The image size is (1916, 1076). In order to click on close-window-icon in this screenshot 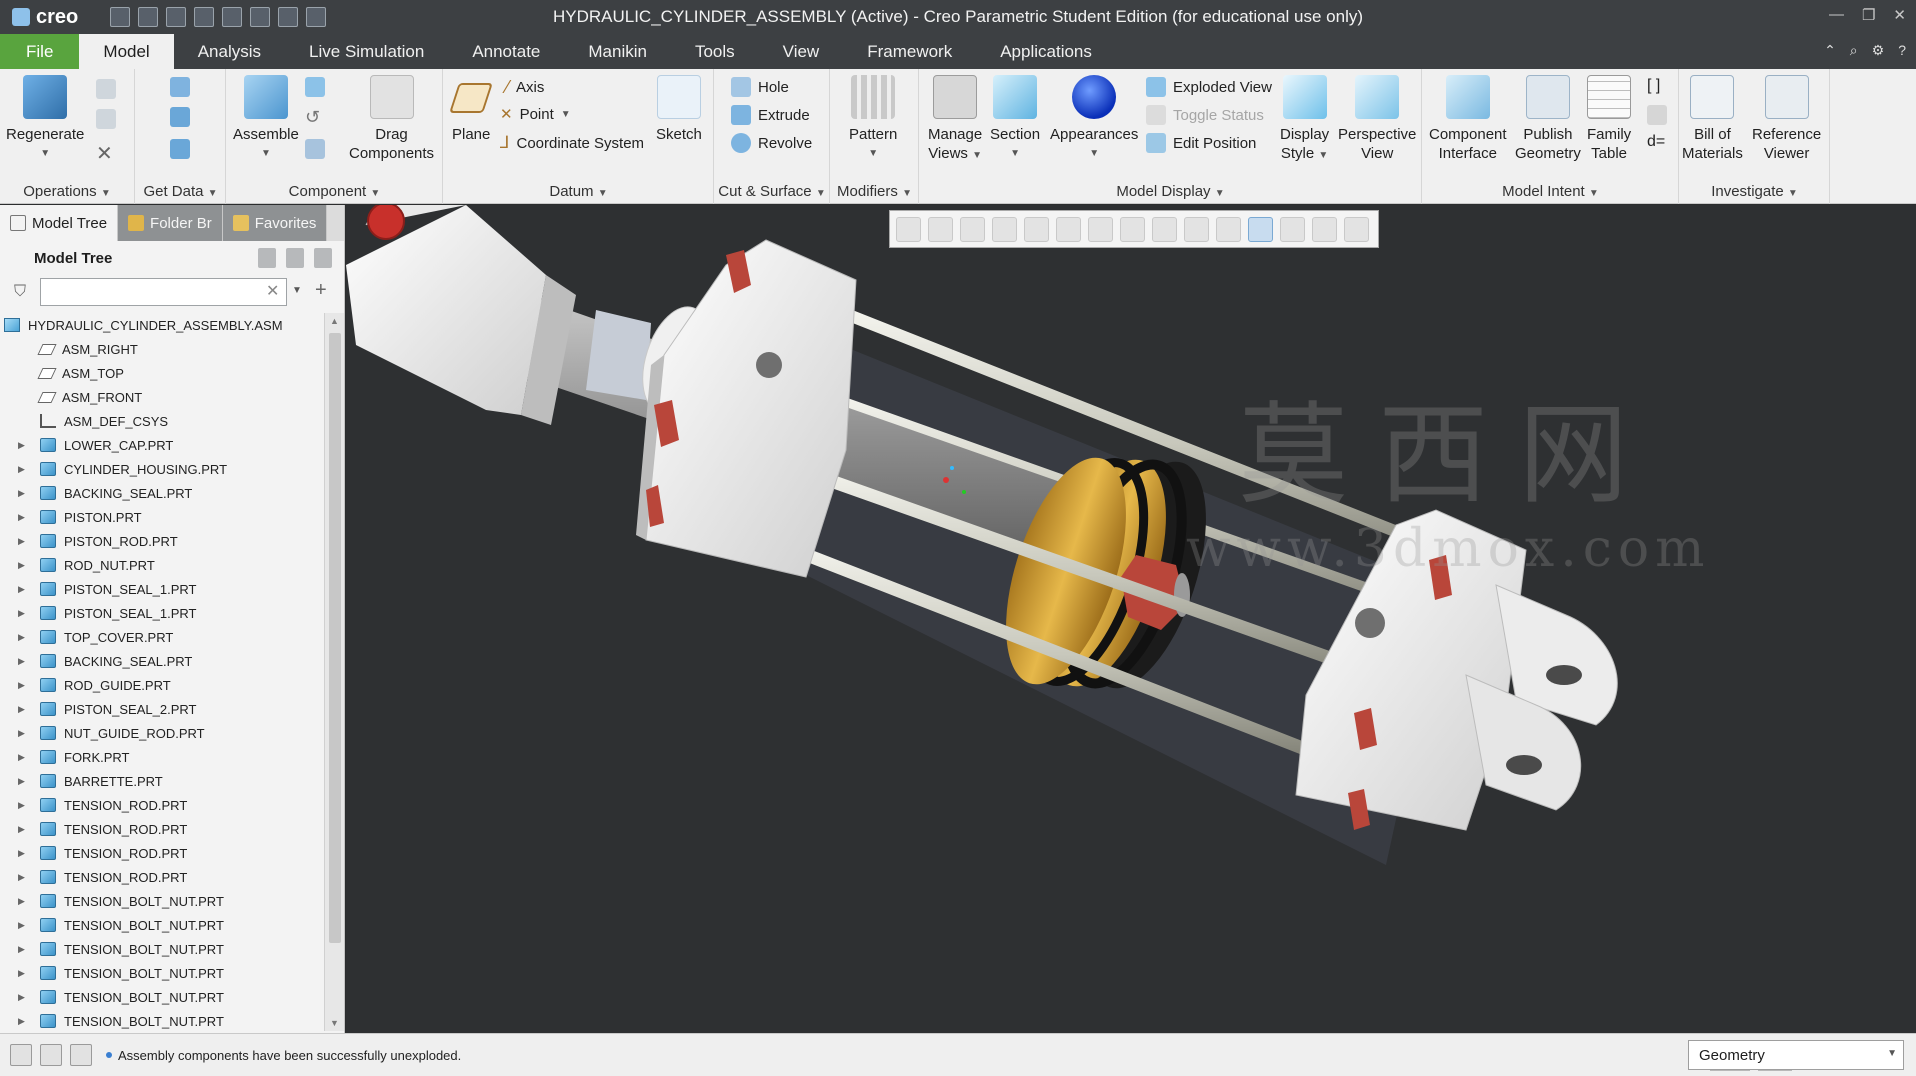, I will do `click(316, 17)`.